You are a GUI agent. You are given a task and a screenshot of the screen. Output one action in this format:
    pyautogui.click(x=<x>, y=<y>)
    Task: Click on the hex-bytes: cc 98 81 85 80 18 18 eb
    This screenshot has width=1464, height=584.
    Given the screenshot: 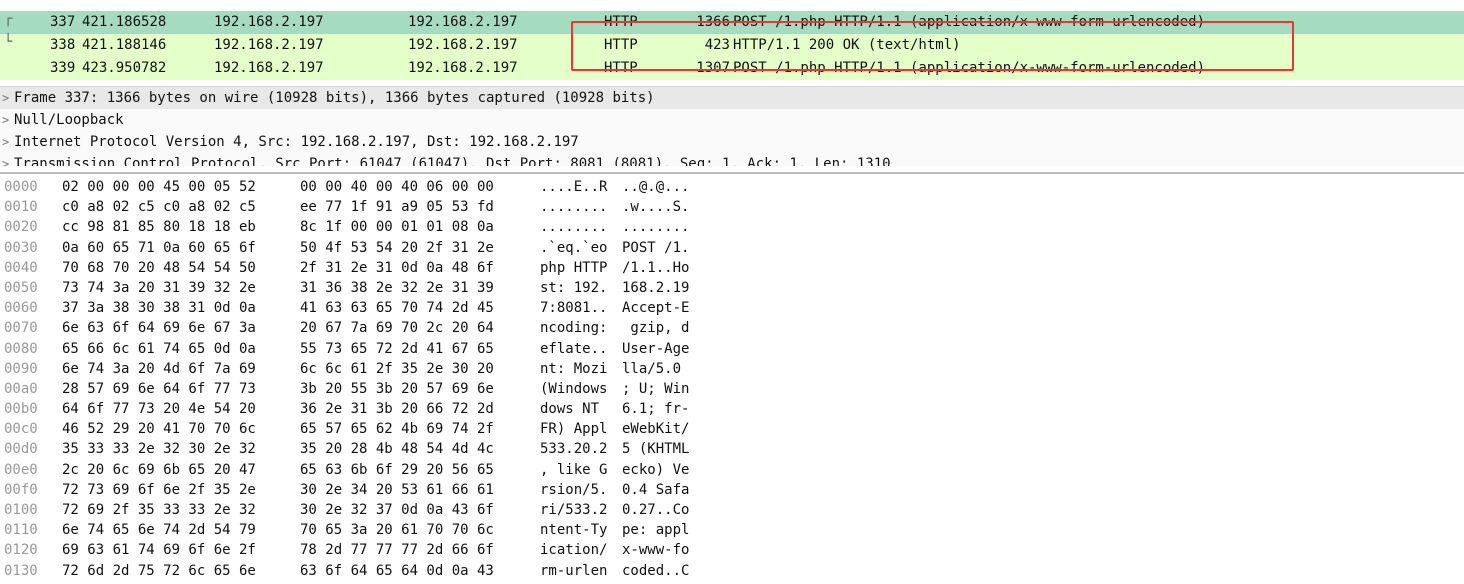 What is the action you would take?
    pyautogui.click(x=159, y=227)
    